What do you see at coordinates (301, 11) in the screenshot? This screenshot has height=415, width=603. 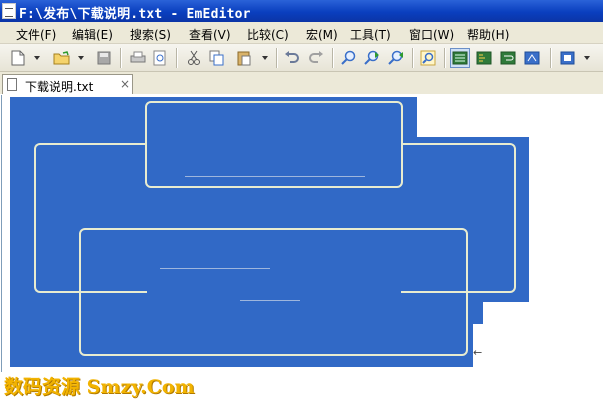 I see `title-bar: F:\发布\下载说明.txt - EmEditor` at bounding box center [301, 11].